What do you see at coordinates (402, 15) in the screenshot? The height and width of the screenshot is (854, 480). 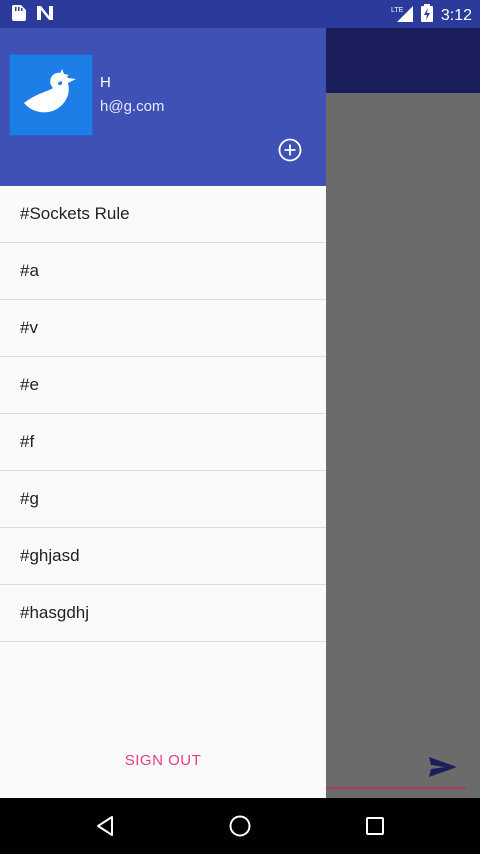 I see `signal-icon: LTE` at bounding box center [402, 15].